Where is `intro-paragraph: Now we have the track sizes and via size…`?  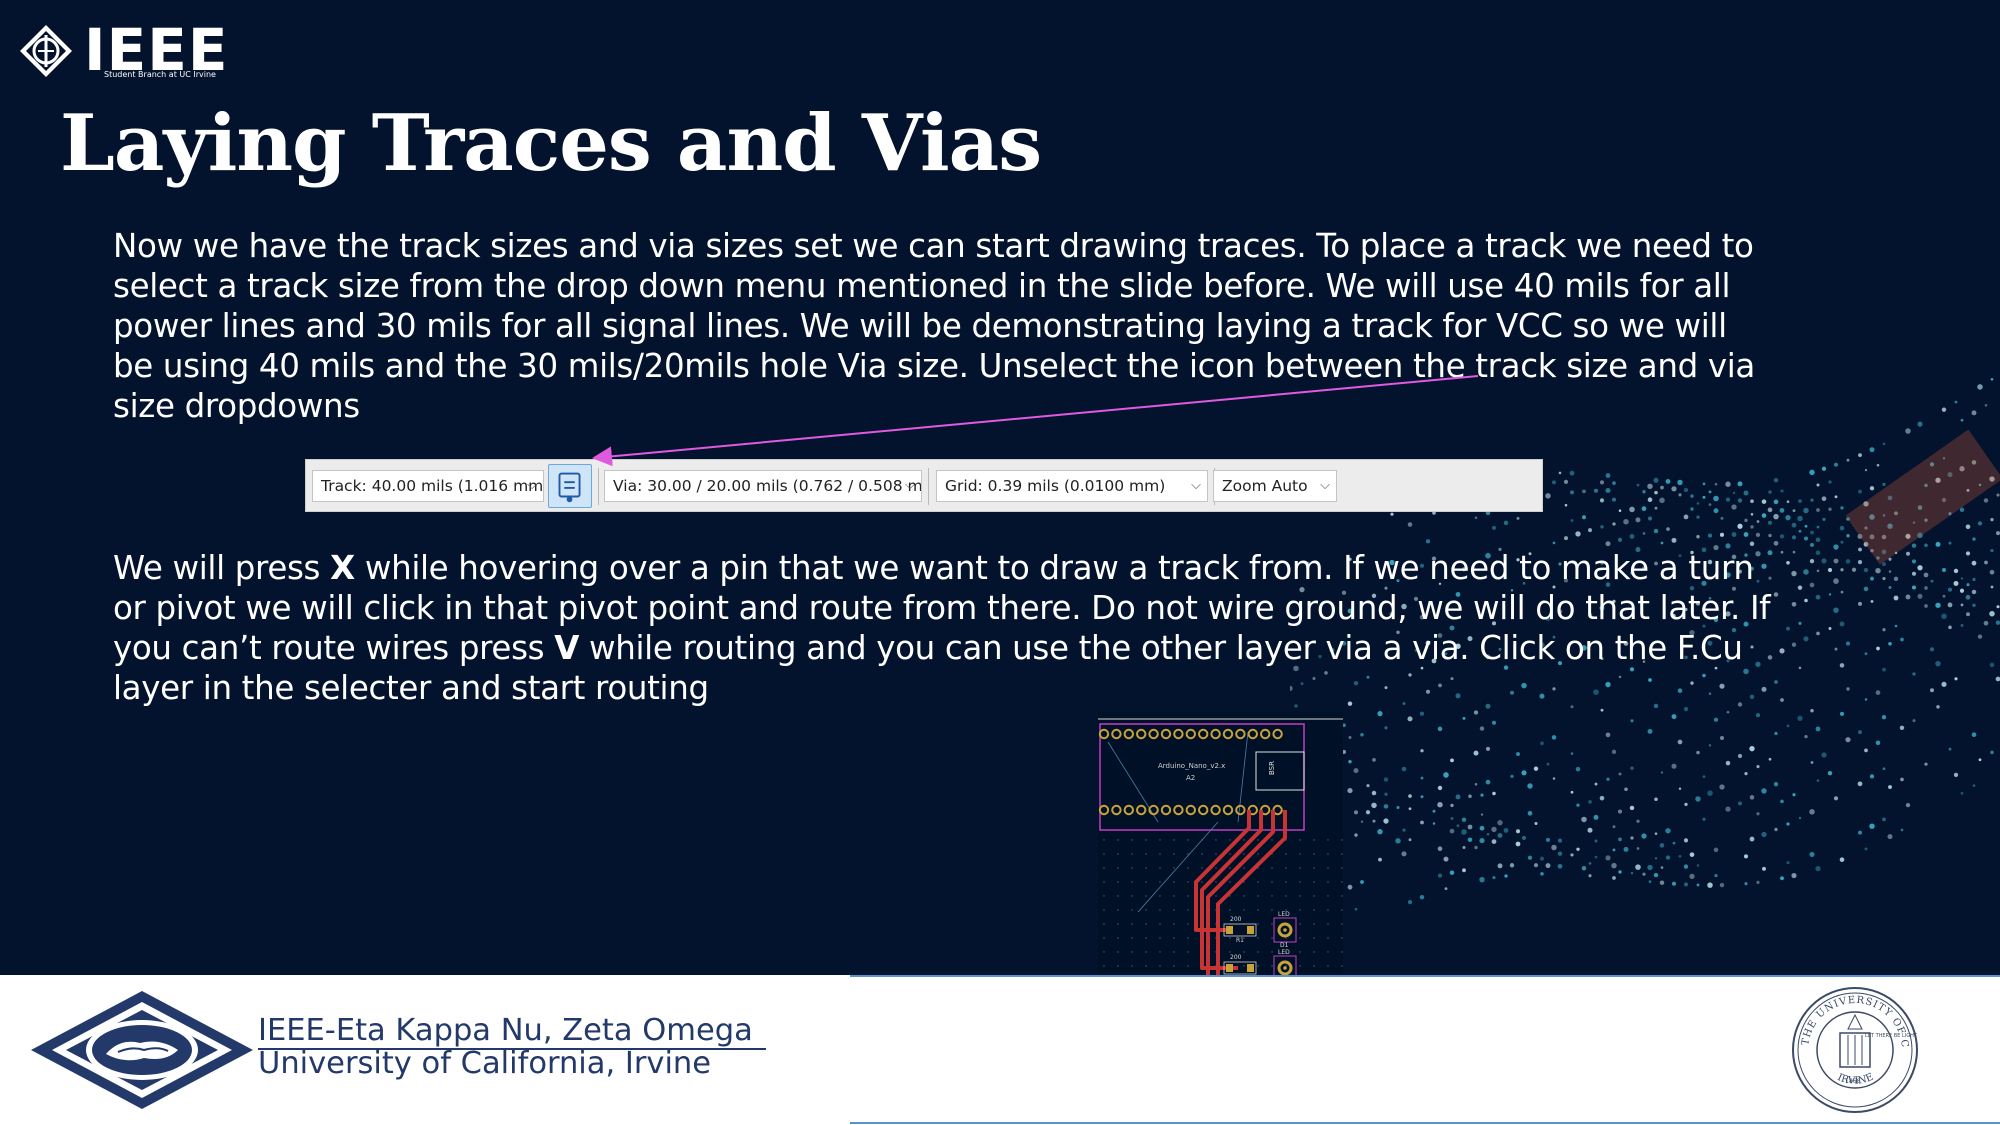 intro-paragraph: Now we have the track sizes and via size… is located at coordinates (934, 326).